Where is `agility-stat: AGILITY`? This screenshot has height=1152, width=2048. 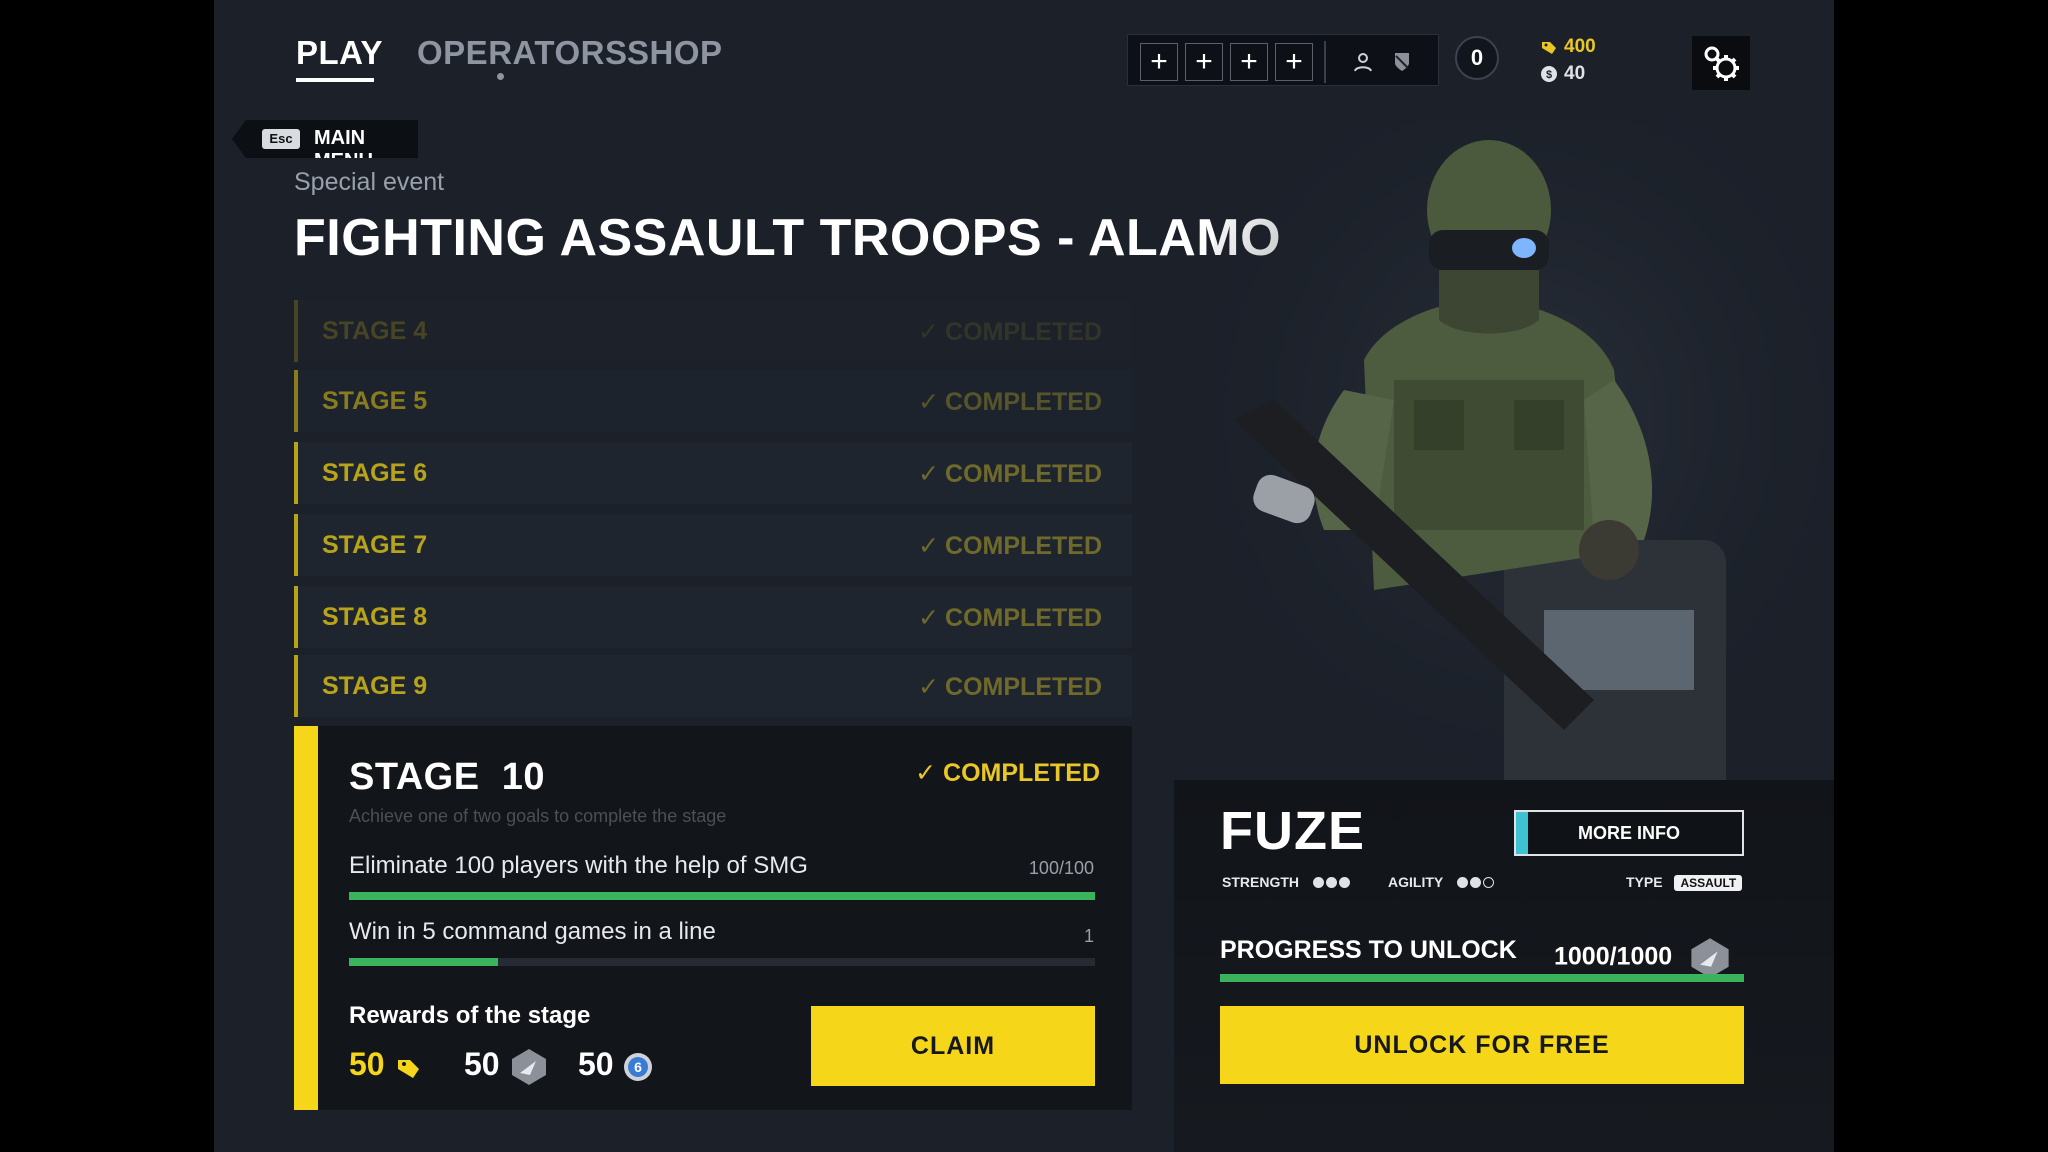
agility-stat: AGILITY is located at coordinates (1442, 882).